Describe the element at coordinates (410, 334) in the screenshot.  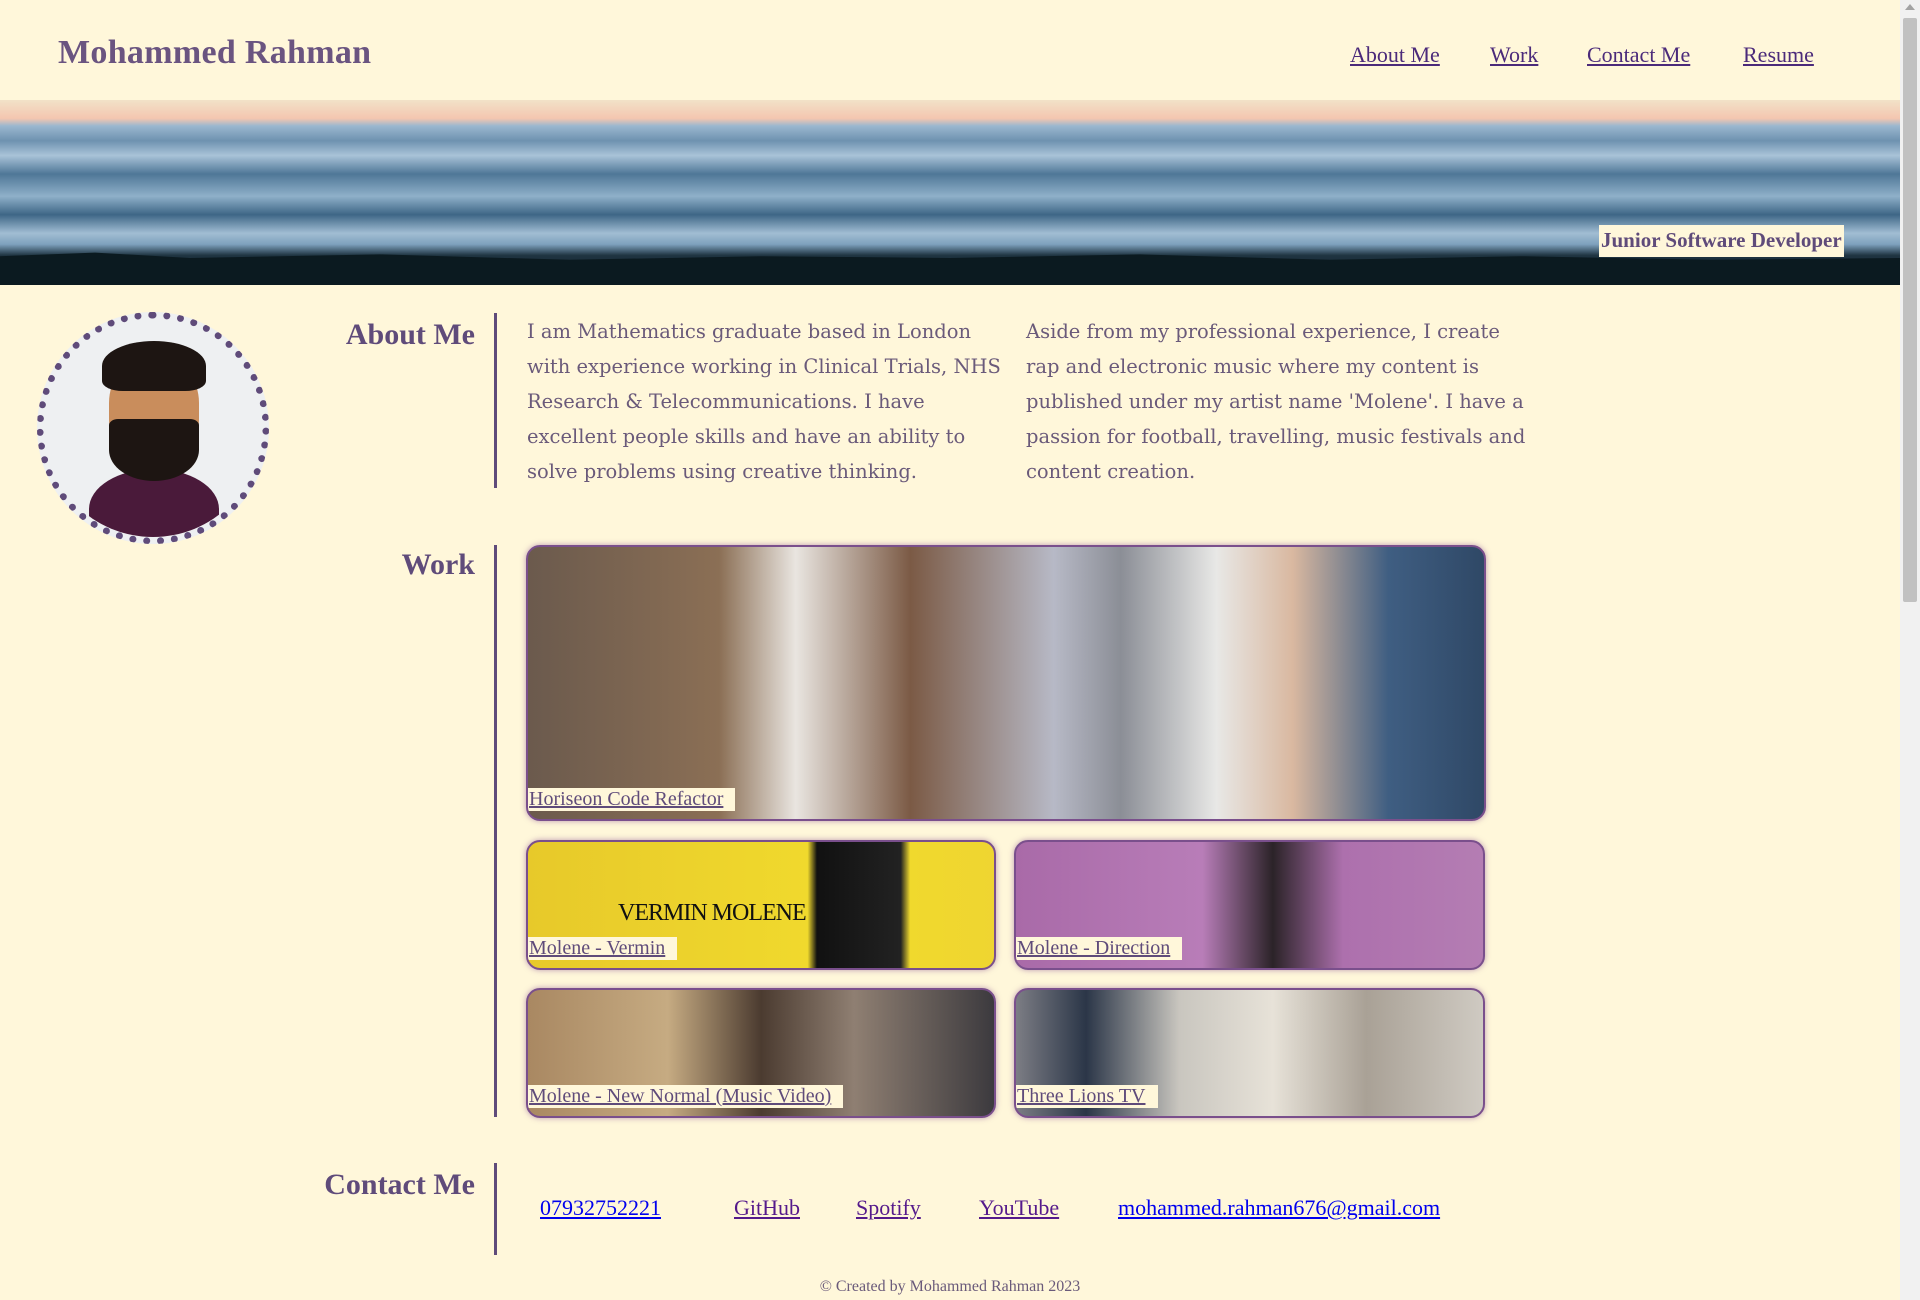
I see `about-heading: About Me` at that location.